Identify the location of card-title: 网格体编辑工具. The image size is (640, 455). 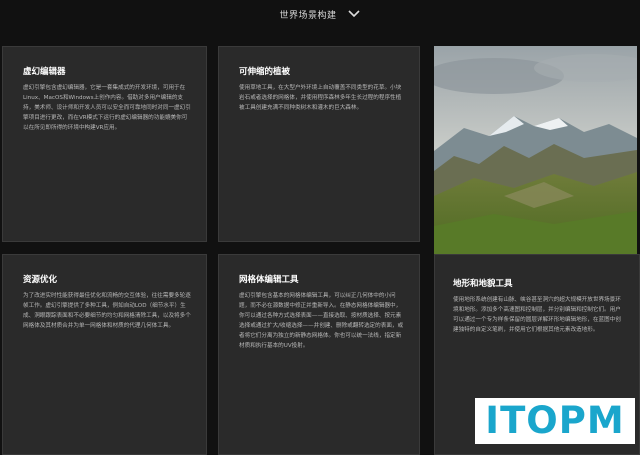
(269, 280).